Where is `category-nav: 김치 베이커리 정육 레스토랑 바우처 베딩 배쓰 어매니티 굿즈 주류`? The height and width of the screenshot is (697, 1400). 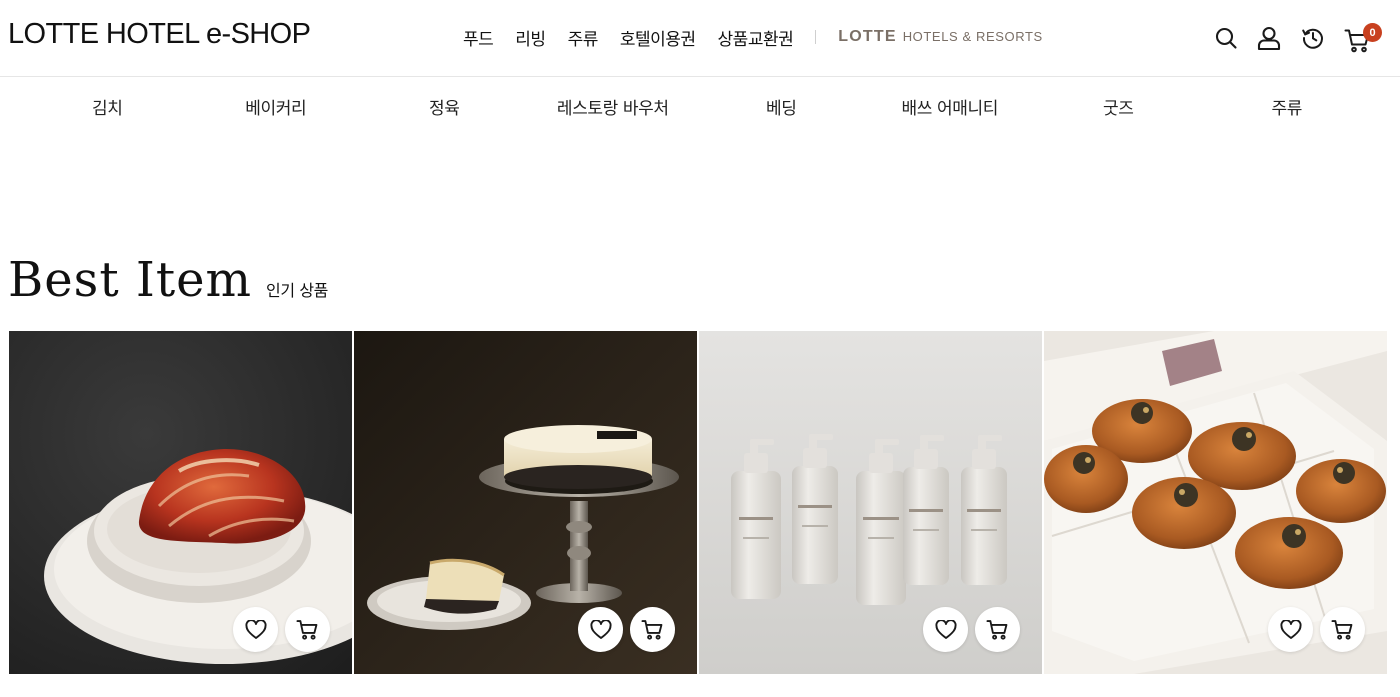
category-nav: 김치 베이커리 정육 레스토랑 바우처 베딩 배쓰 어매니티 굿즈 주류 is located at coordinates (697, 106).